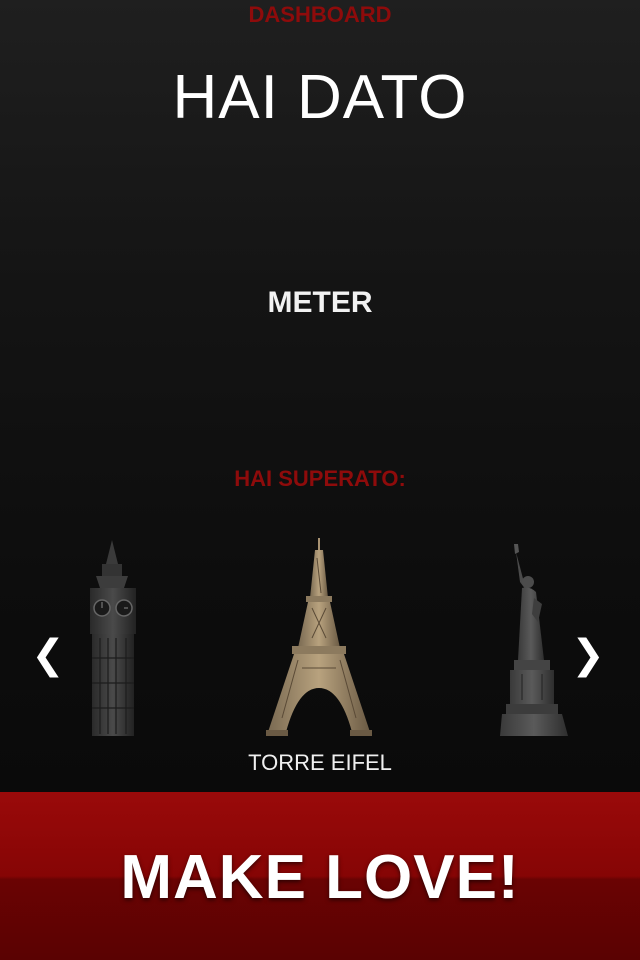 This screenshot has width=640, height=960. Describe the element at coordinates (319, 638) in the screenshot. I see `eiffel-tower-icon` at that location.